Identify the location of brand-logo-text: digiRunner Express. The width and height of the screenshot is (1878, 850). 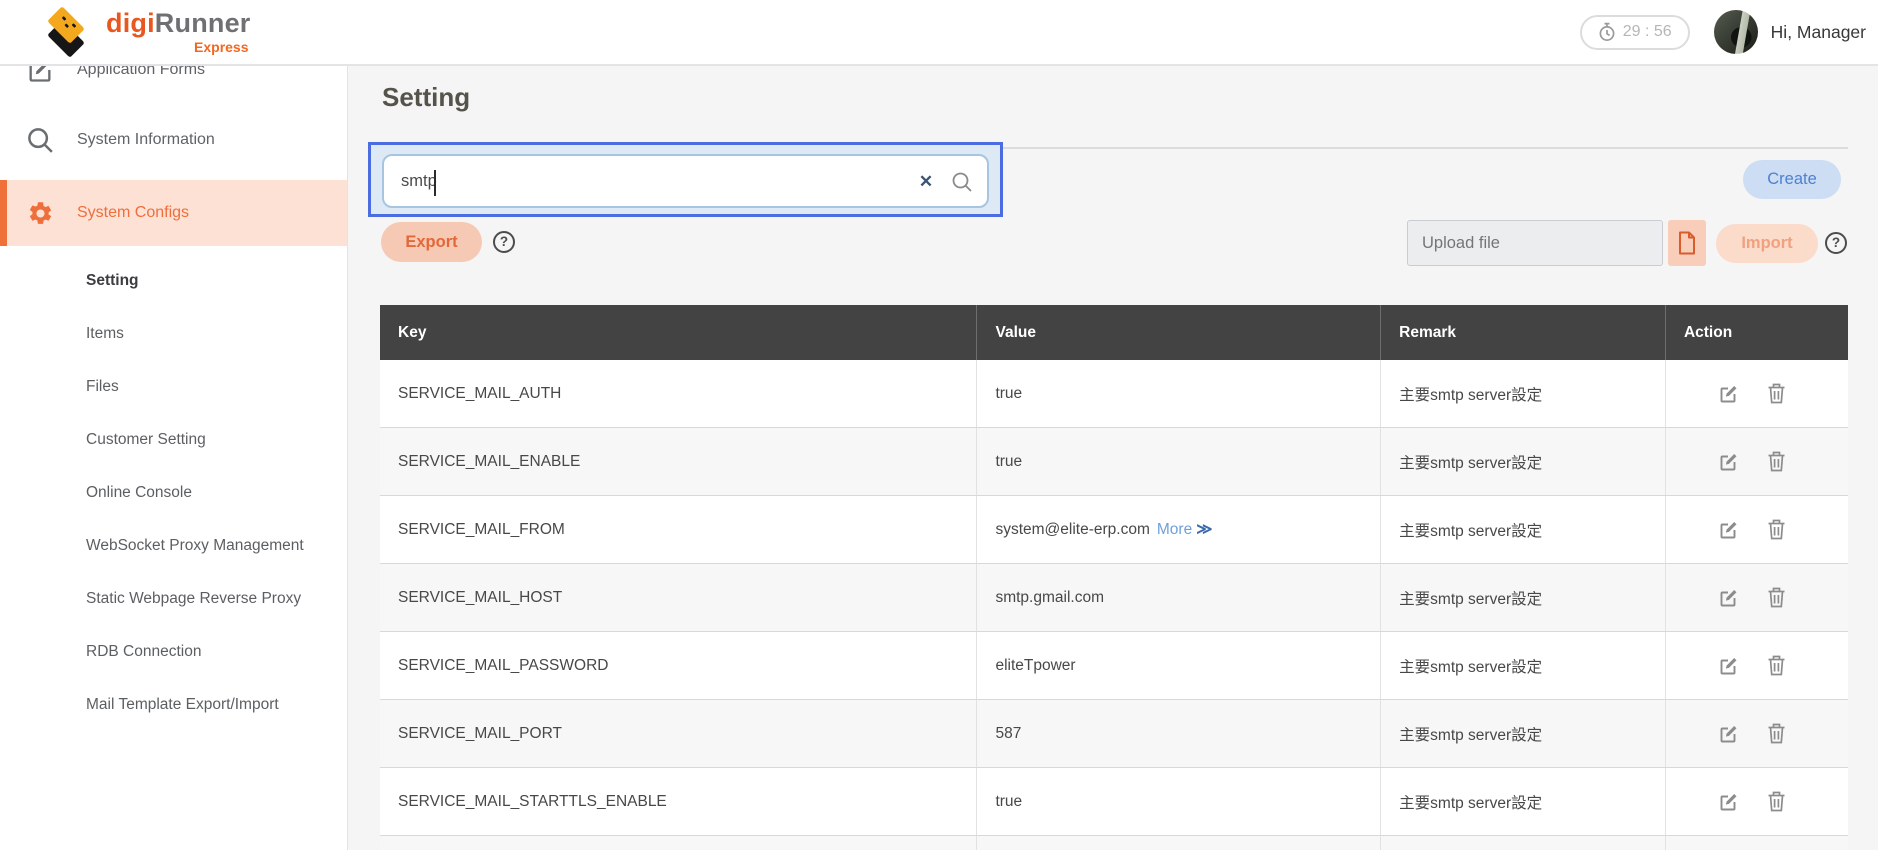
(178, 32).